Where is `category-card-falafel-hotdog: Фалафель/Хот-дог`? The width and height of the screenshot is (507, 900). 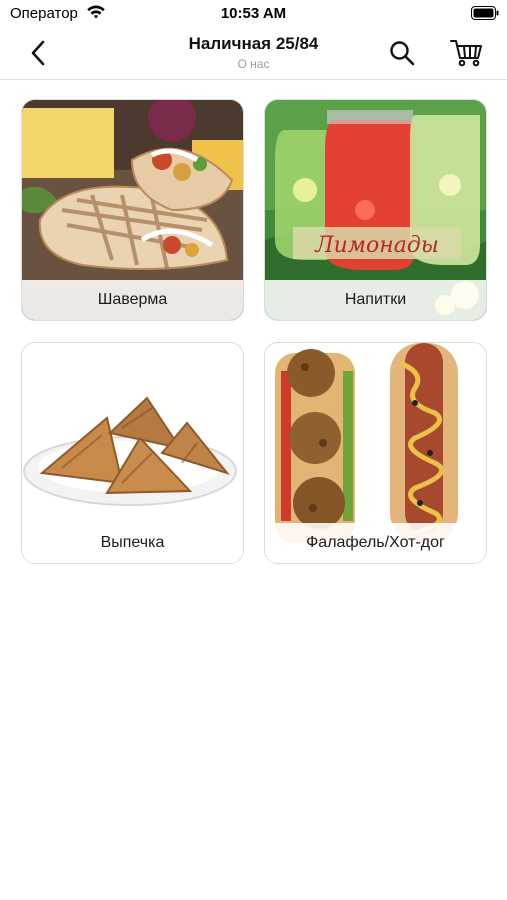
category-card-falafel-hotdog: Фалафель/Хот-дог is located at coordinates (375, 453).